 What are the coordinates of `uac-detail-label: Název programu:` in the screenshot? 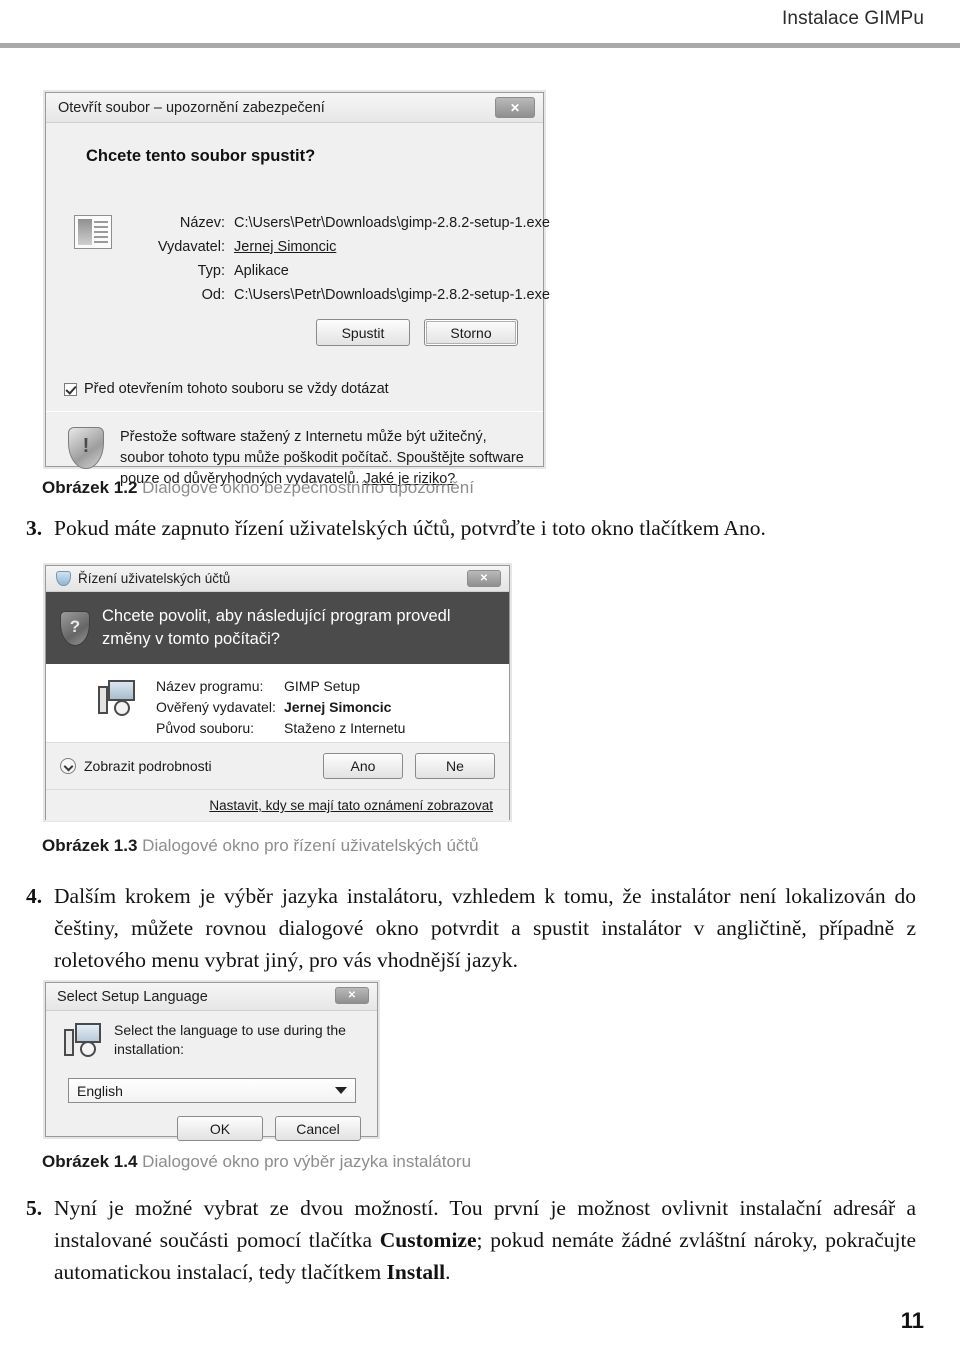 It's located at (210, 686).